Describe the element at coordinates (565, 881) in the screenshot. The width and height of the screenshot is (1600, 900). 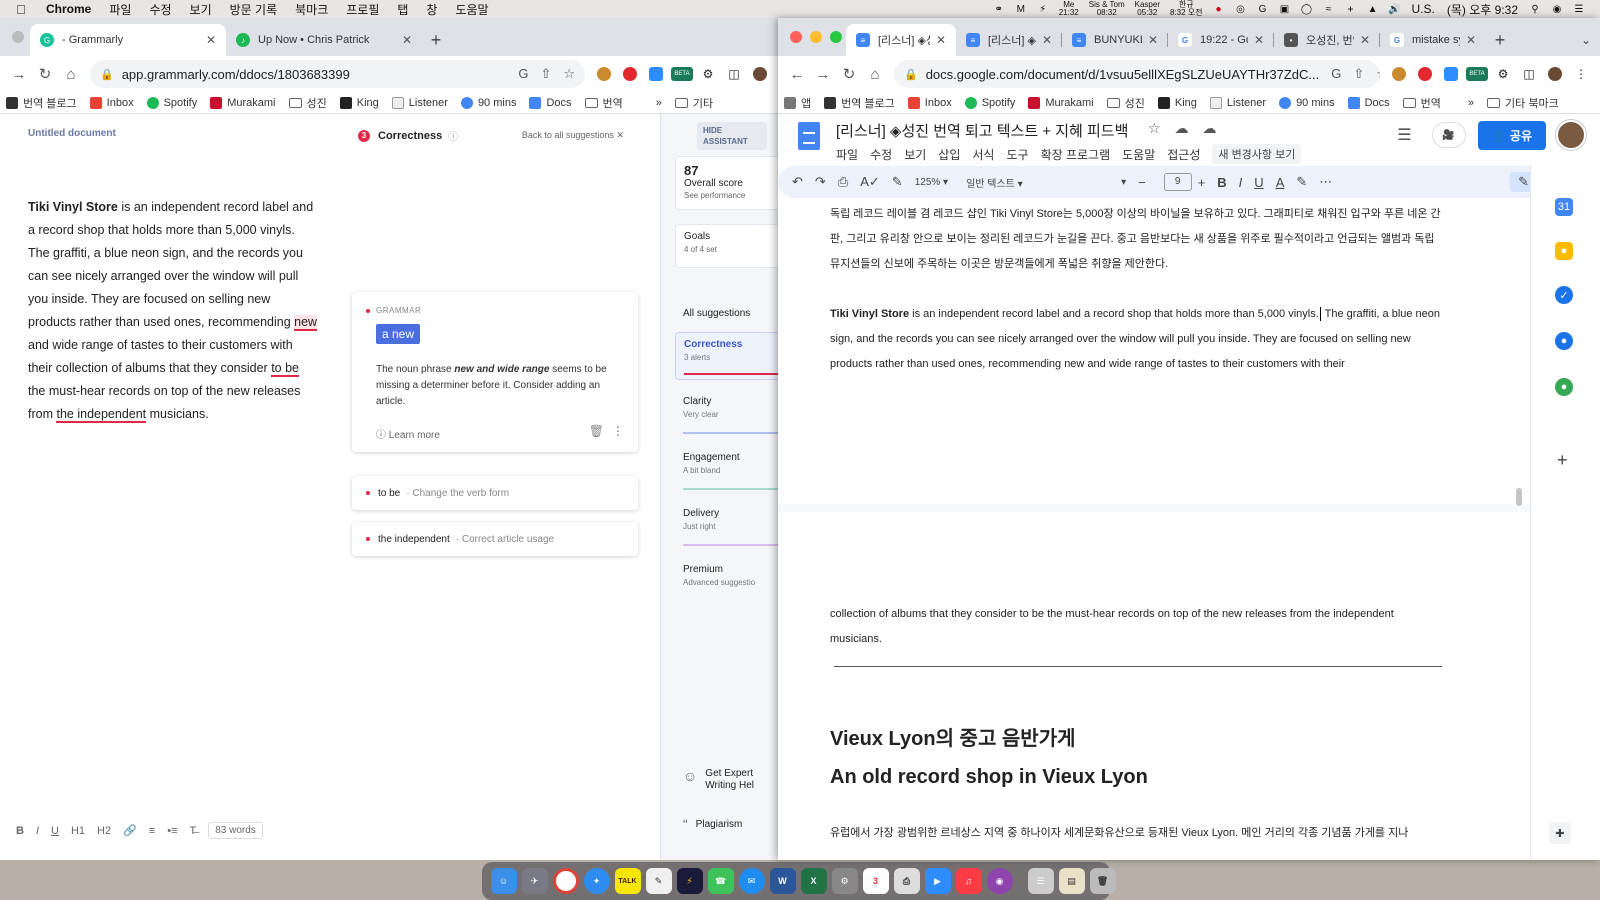
I see `chrome-icon` at that location.